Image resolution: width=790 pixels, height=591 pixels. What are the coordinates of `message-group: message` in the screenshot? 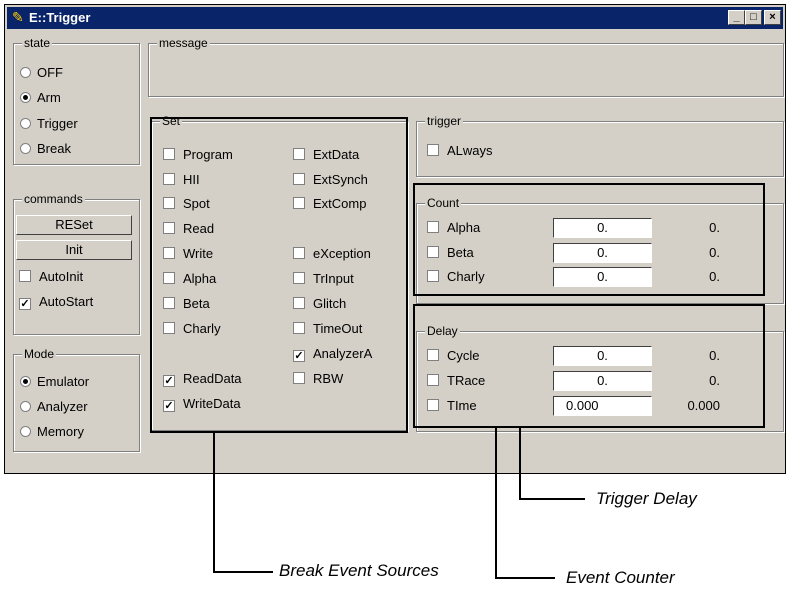 It's located at (466, 66).